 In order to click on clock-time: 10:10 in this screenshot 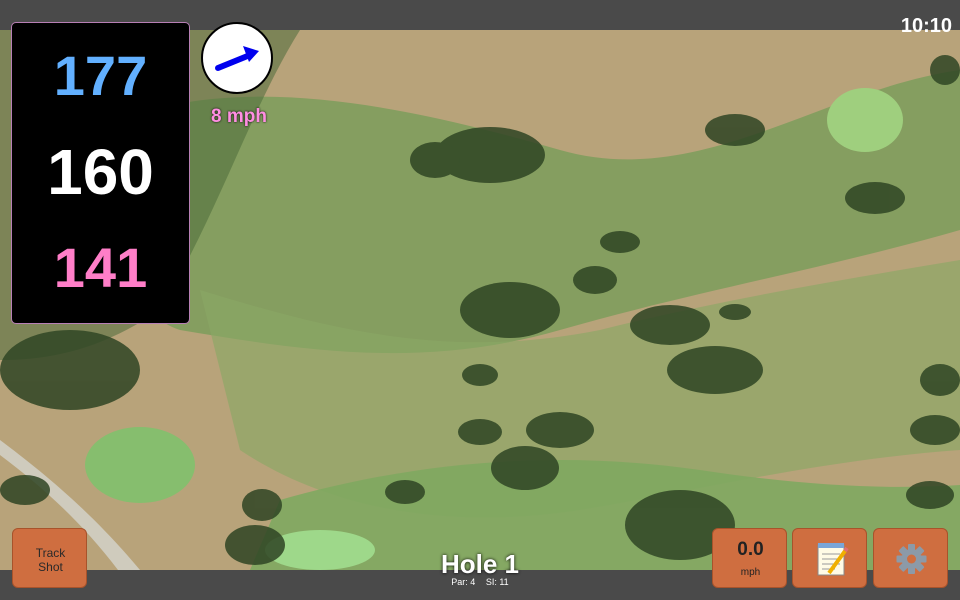, I will do `click(926, 26)`.